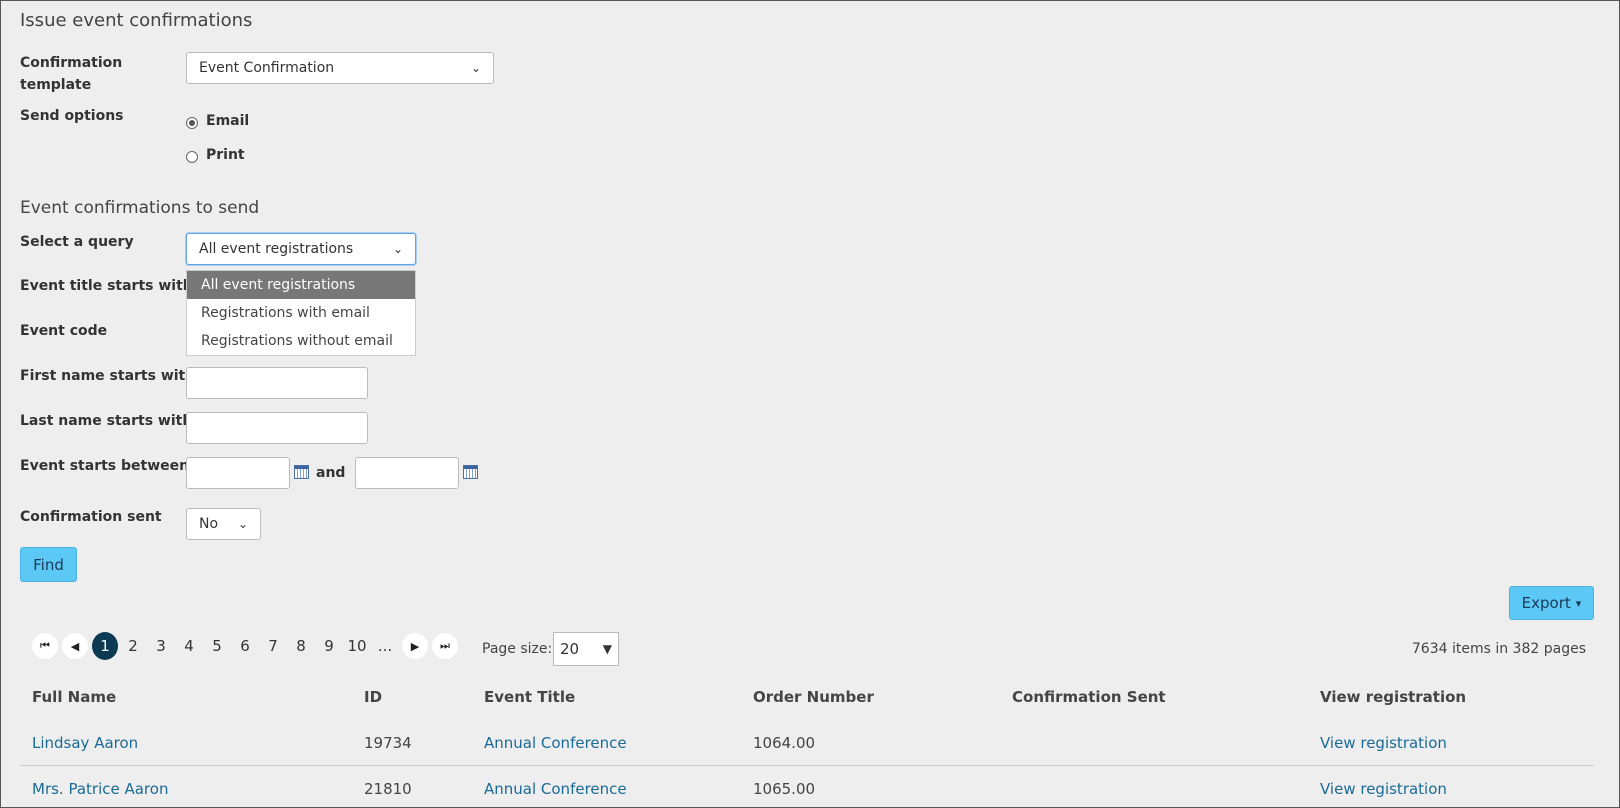 This screenshot has height=808, width=1620. What do you see at coordinates (529, 697) in the screenshot?
I see `col-header-event-title: Event Title` at bounding box center [529, 697].